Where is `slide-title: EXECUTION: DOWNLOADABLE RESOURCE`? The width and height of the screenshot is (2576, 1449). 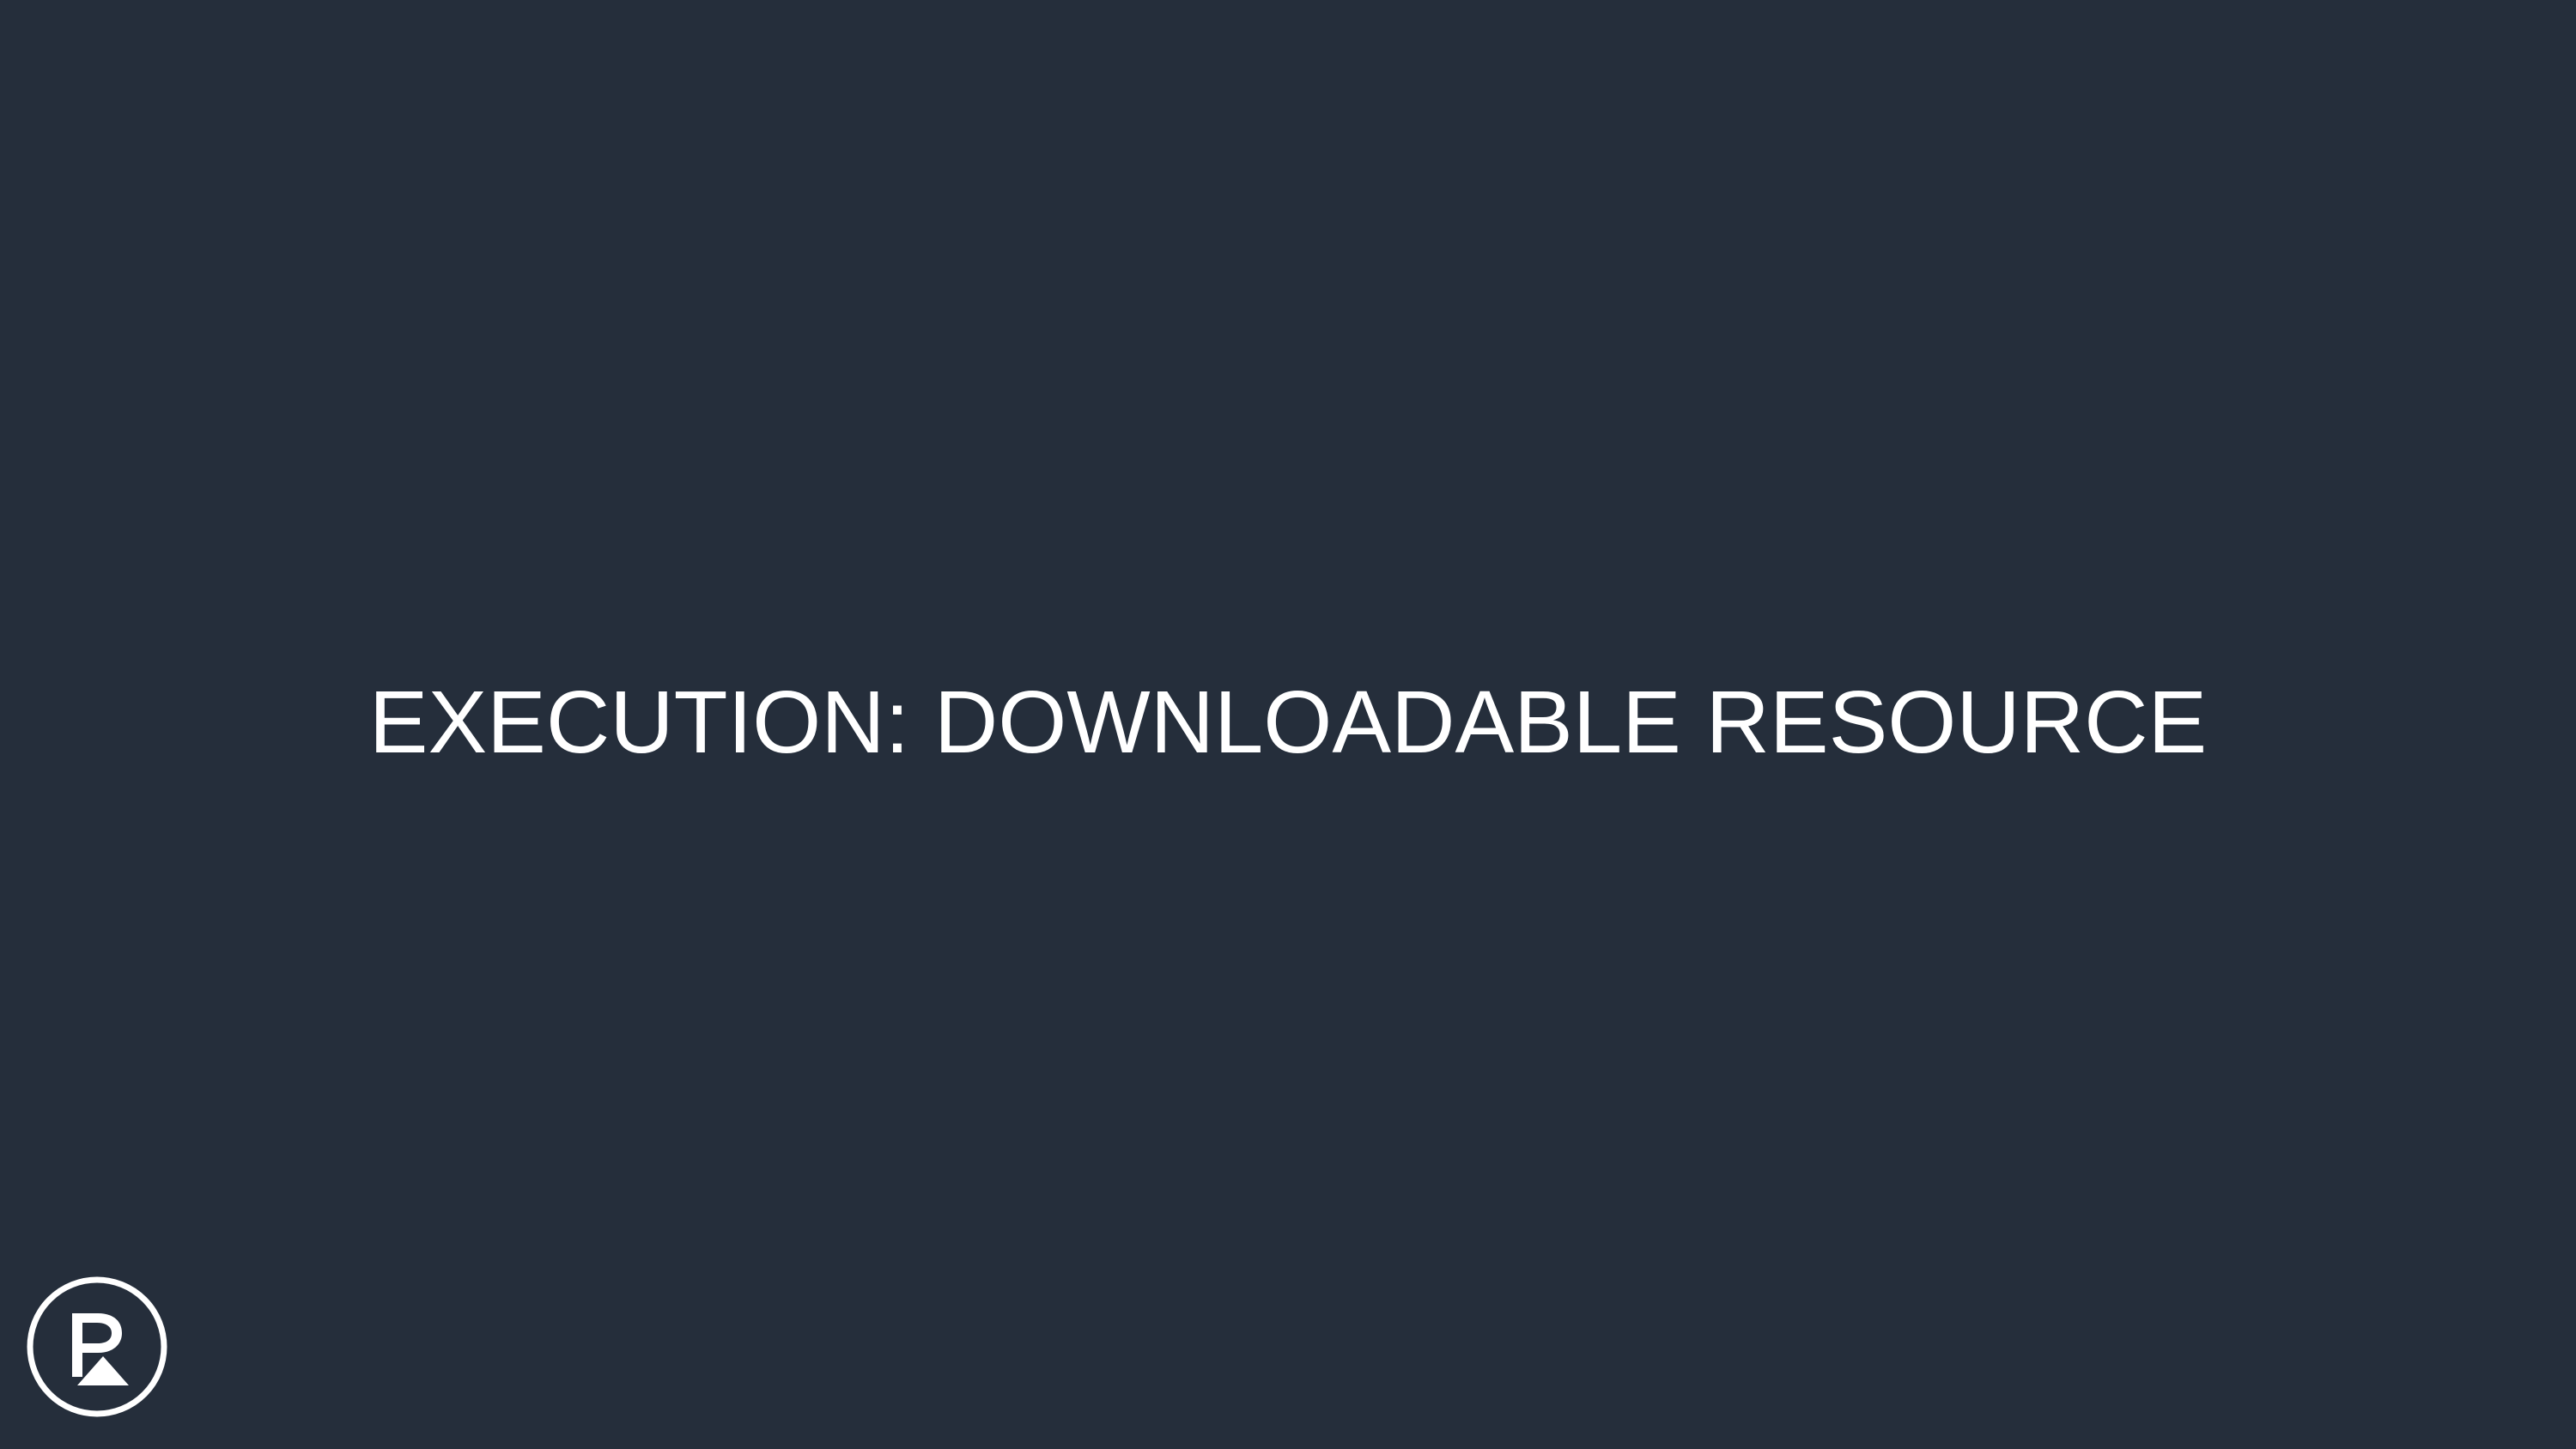
slide-title: EXECUTION: DOWNLOADABLE RESOURCE is located at coordinates (1288, 722).